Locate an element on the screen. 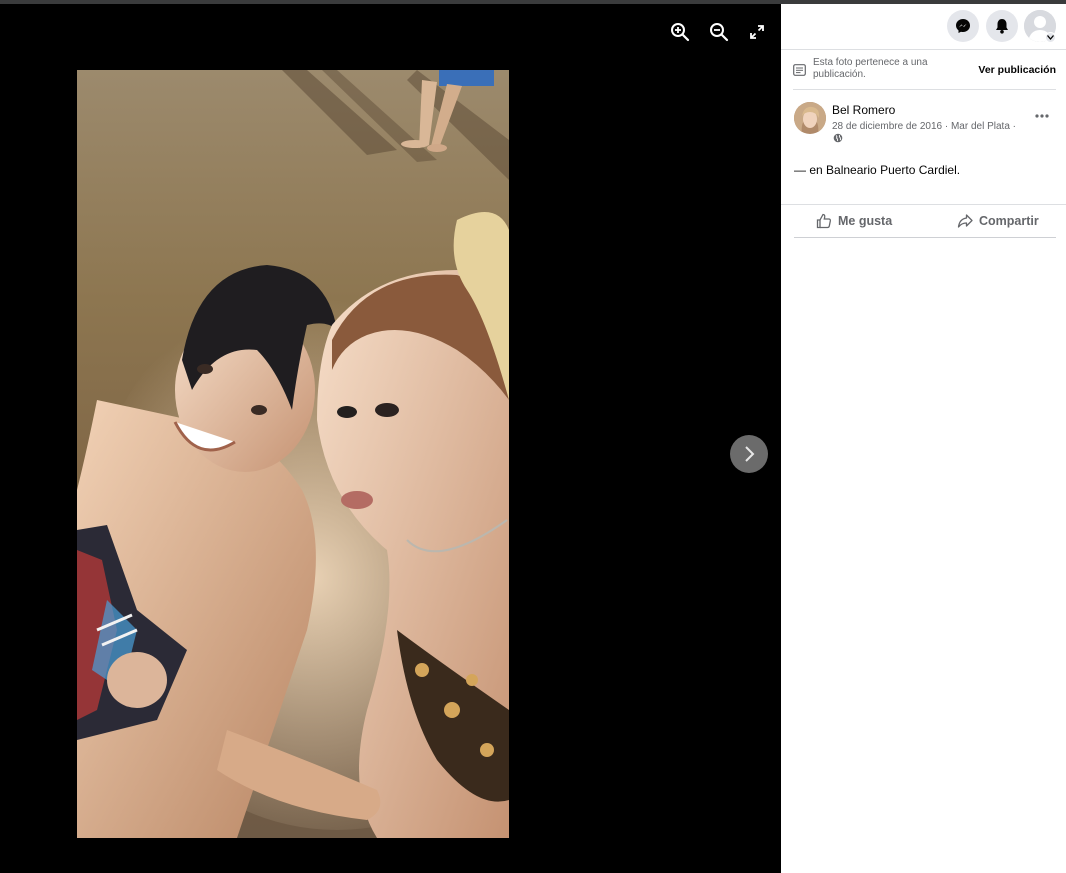 The width and height of the screenshot is (1066, 873). post-actions: Me gusta Compartir is located at coordinates (925, 221).